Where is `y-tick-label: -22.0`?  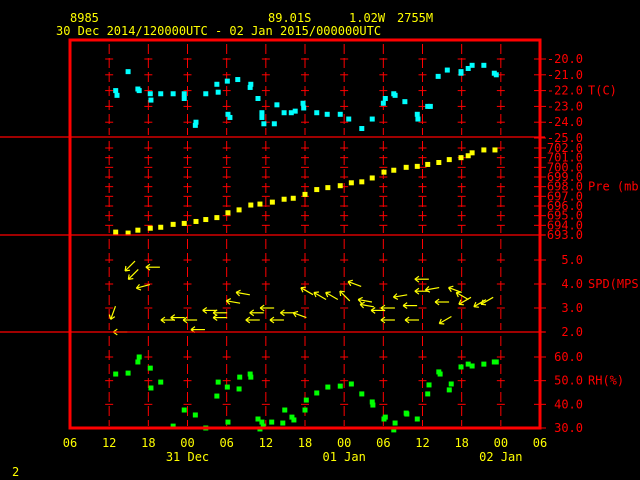 y-tick-label: -22.0 is located at coordinates (565, 91).